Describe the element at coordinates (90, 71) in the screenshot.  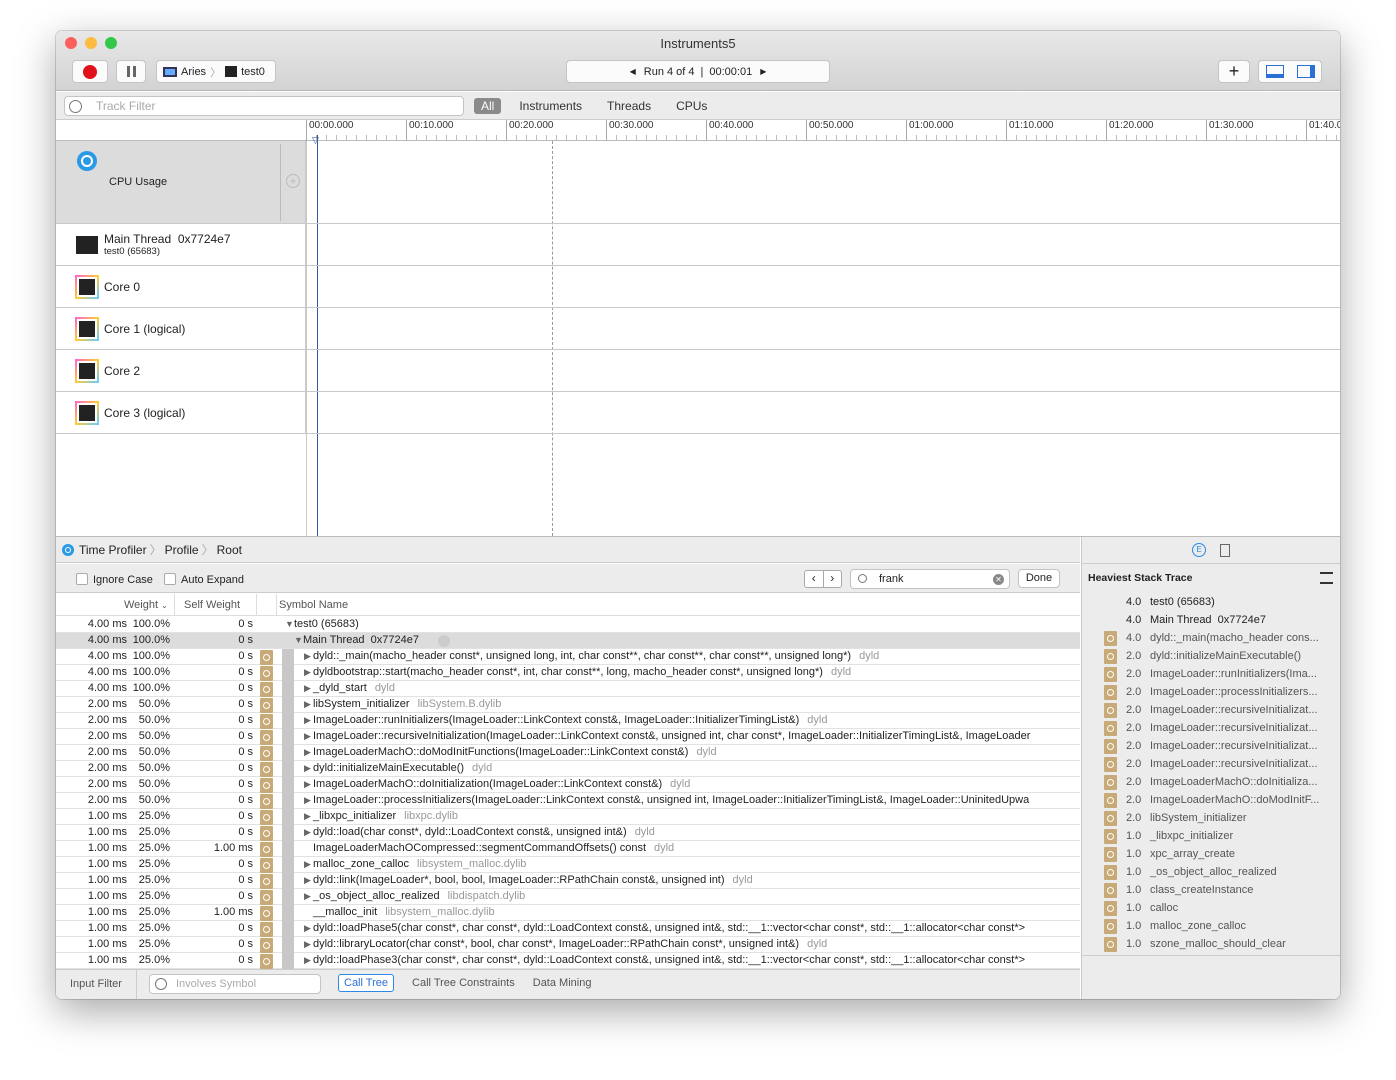
I see `record-button` at that location.